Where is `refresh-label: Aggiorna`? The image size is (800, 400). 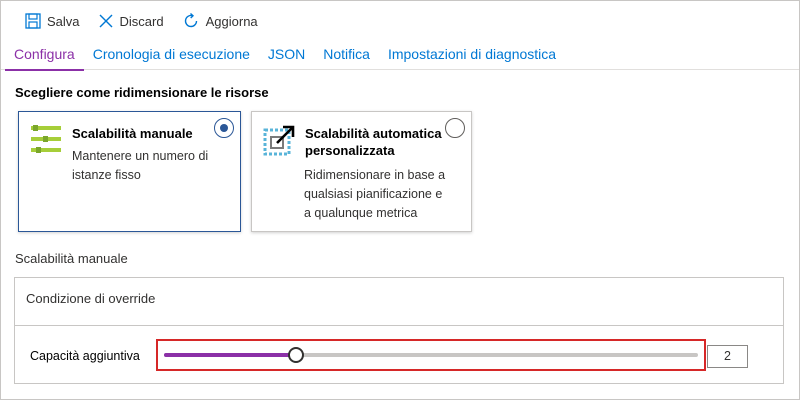 refresh-label: Aggiorna is located at coordinates (231, 21).